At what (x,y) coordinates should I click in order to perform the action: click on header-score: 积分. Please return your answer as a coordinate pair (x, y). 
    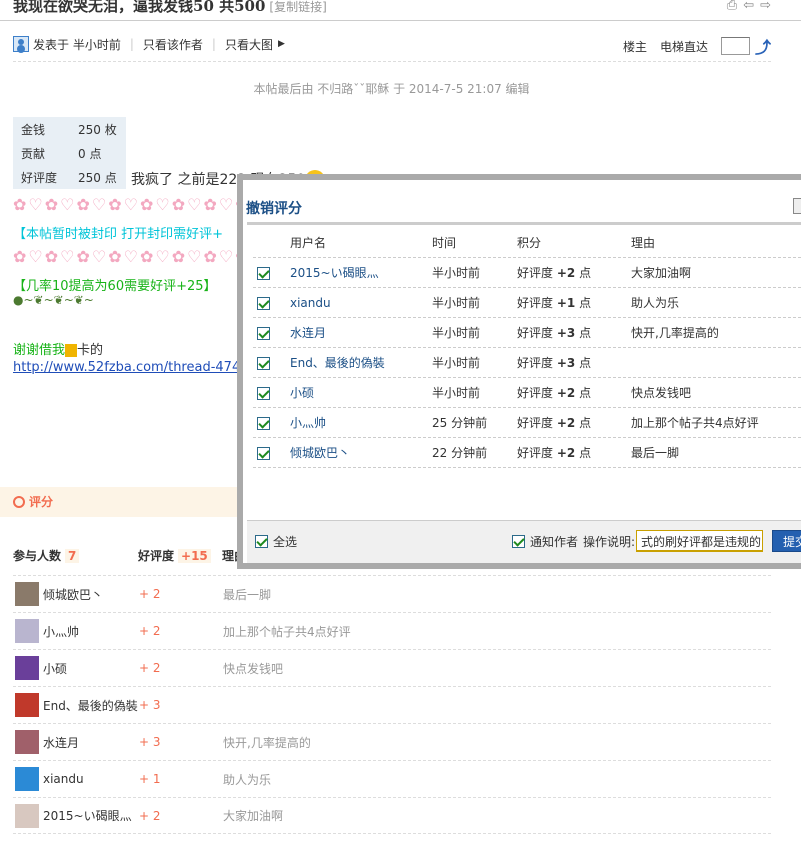
    Looking at the image, I should click on (529, 243).